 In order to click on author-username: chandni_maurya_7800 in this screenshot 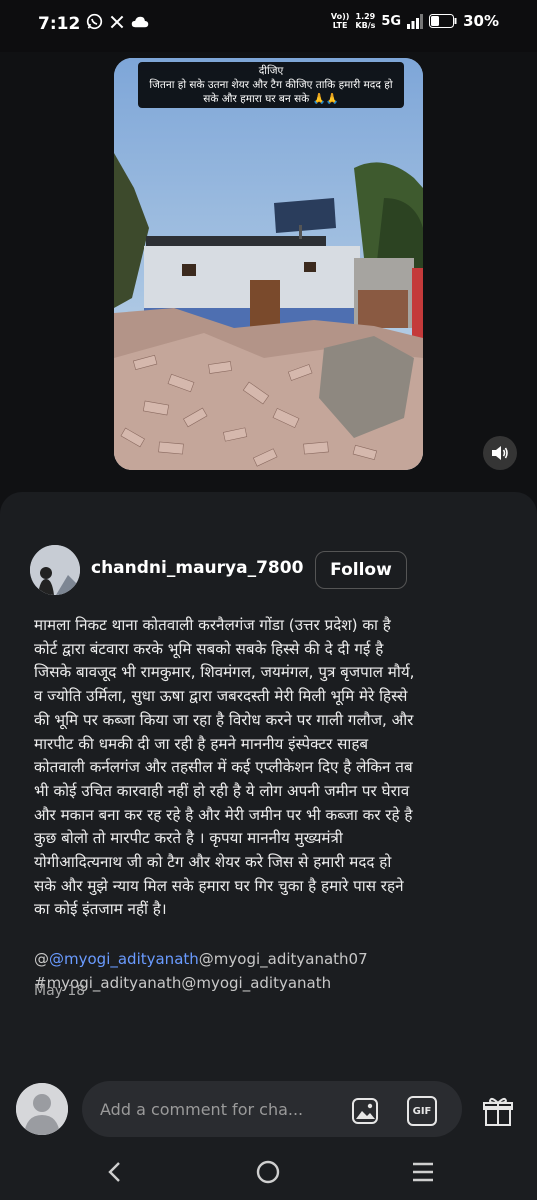, I will do `click(197, 568)`.